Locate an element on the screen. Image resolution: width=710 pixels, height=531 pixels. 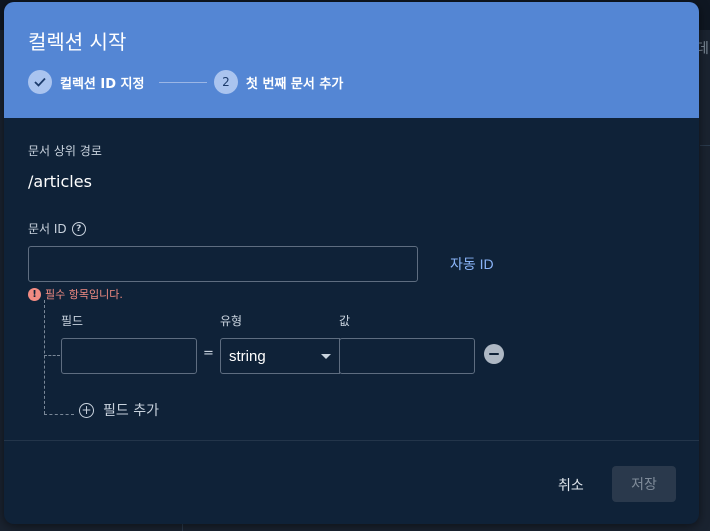
type-column-label: 유형 is located at coordinates (231, 321).